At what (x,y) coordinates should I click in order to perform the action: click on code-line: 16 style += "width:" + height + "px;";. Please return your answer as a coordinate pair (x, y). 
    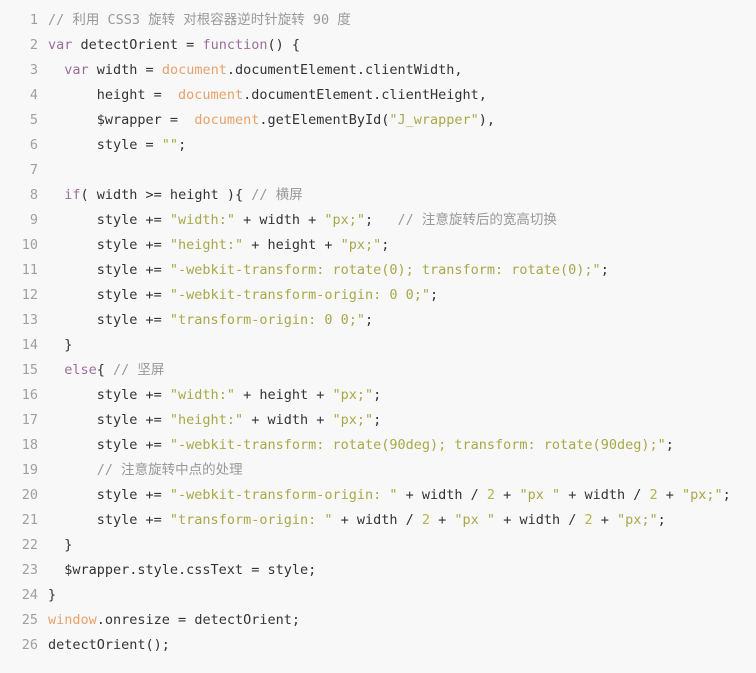
    Looking at the image, I should click on (378, 395).